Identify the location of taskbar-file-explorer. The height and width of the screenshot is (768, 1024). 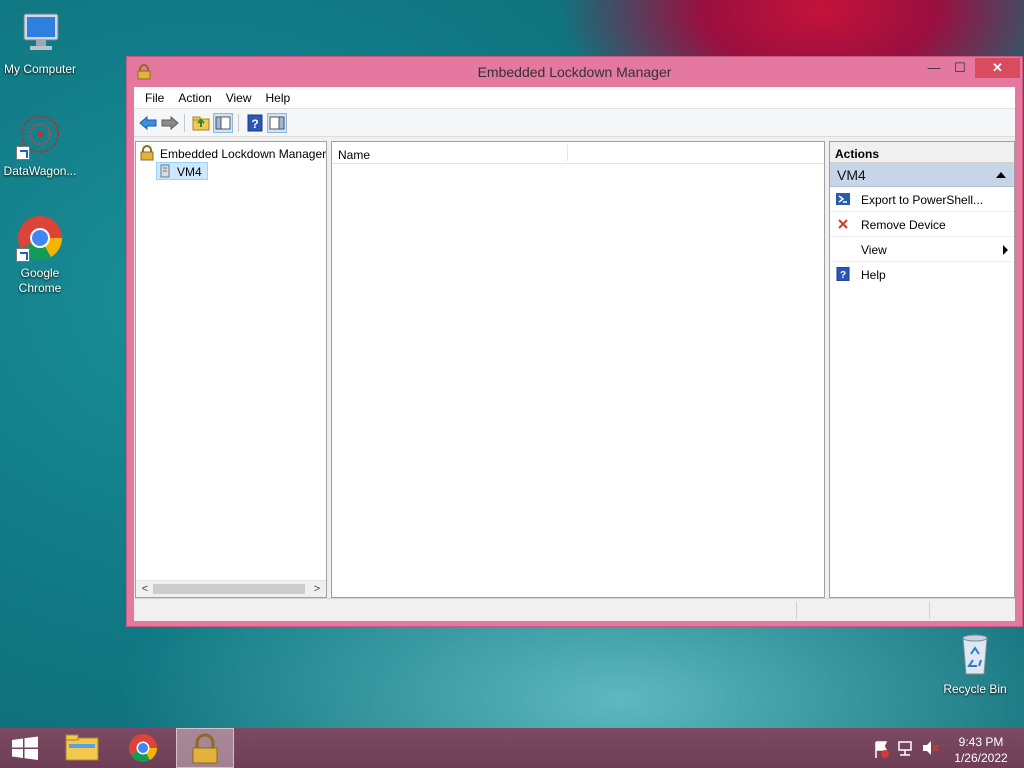
(82, 748).